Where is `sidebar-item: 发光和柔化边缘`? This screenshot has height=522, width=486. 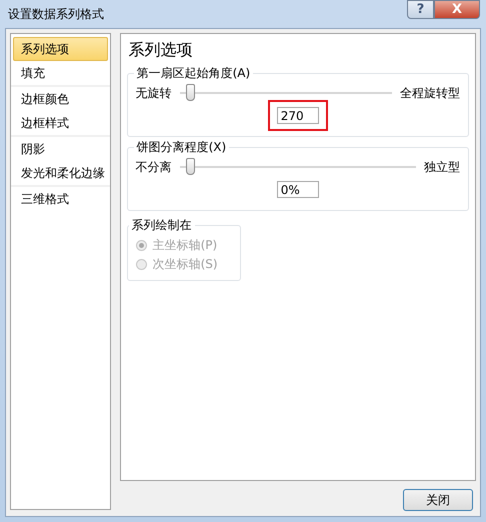 sidebar-item: 发光和柔化边缘 is located at coordinates (60, 173).